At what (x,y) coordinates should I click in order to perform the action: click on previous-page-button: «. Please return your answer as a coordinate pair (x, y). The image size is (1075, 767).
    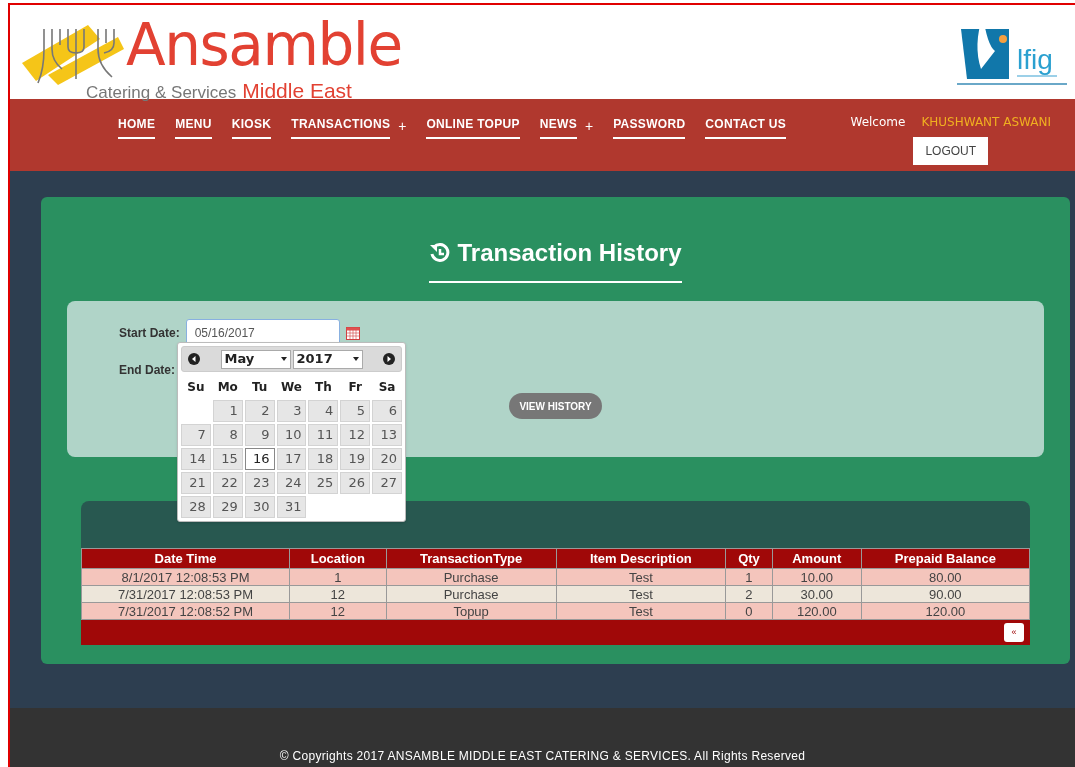
    Looking at the image, I should click on (1014, 632).